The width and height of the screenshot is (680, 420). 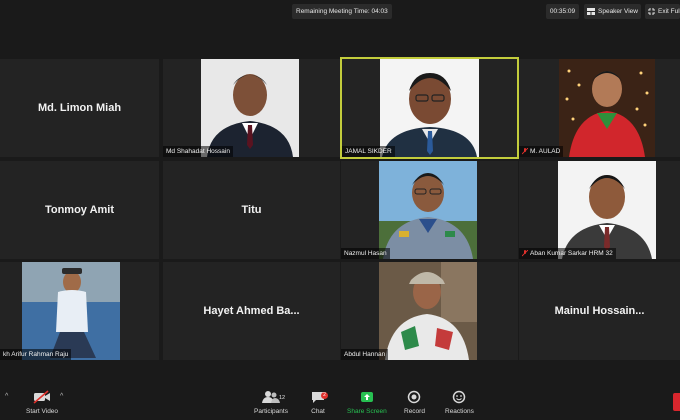 What do you see at coordinates (459, 397) in the screenshot?
I see `smiley-icon` at bounding box center [459, 397].